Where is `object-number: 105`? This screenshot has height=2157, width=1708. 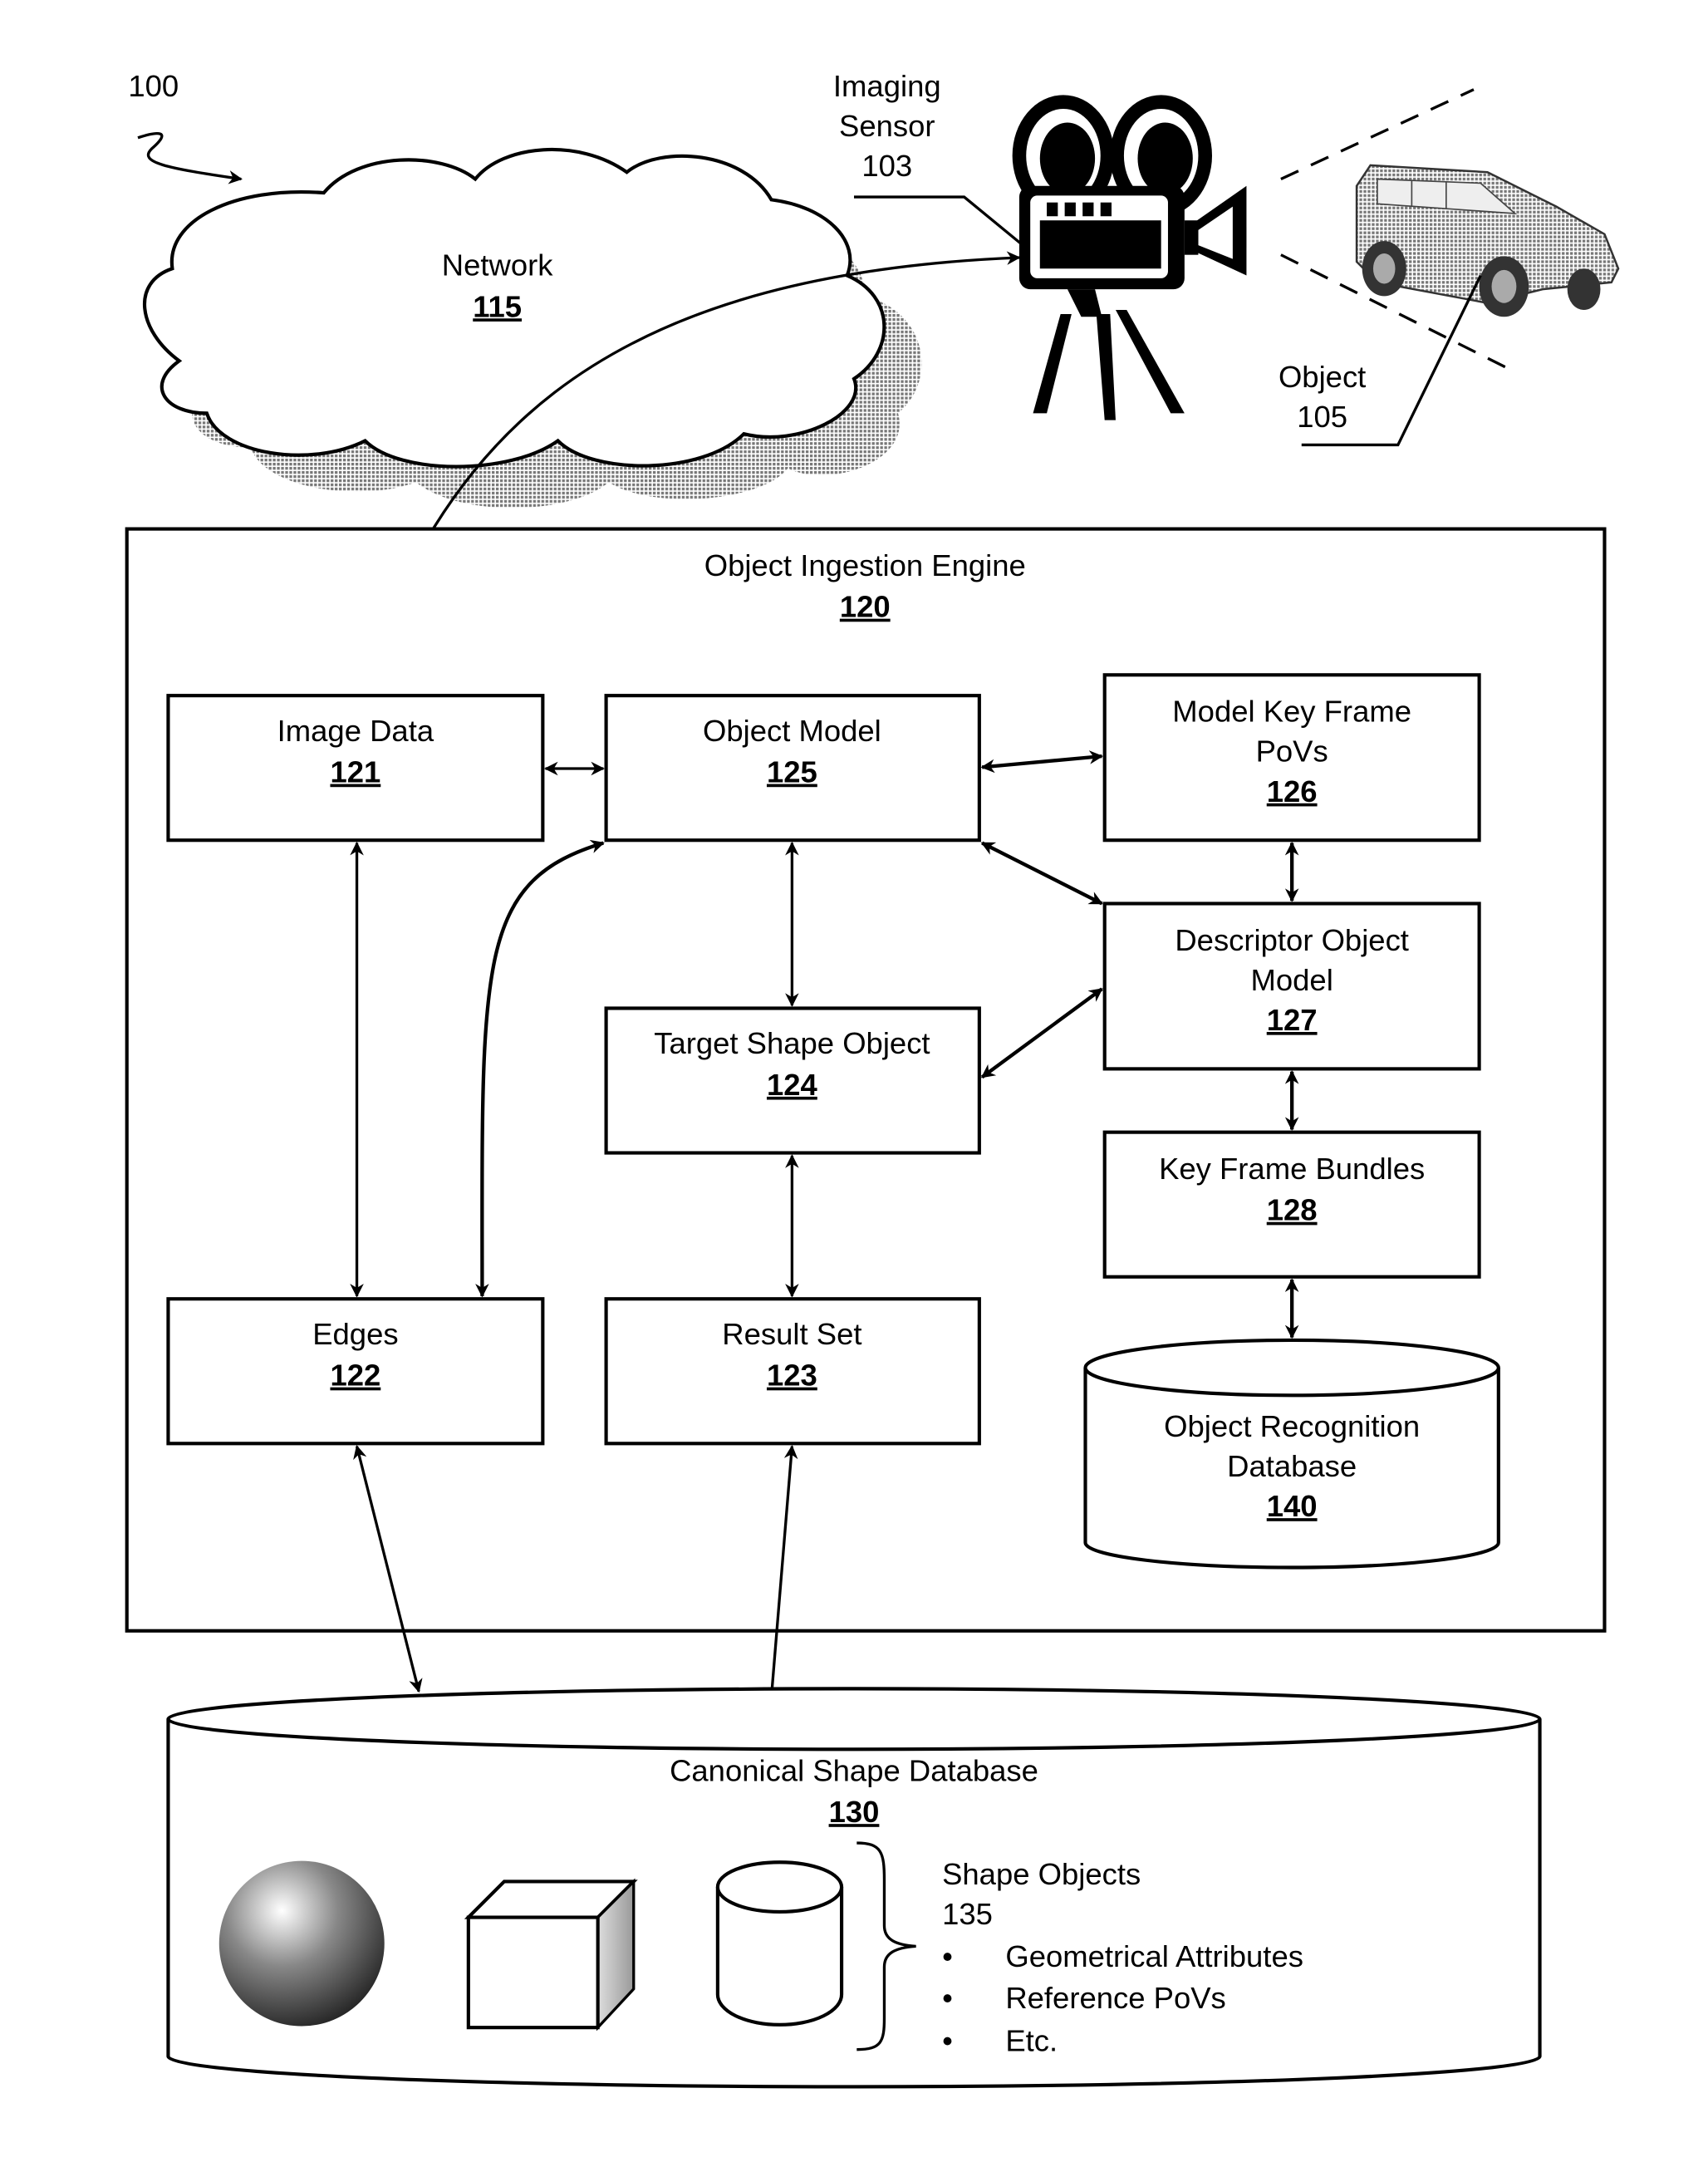
object-number: 105 is located at coordinates (1322, 417).